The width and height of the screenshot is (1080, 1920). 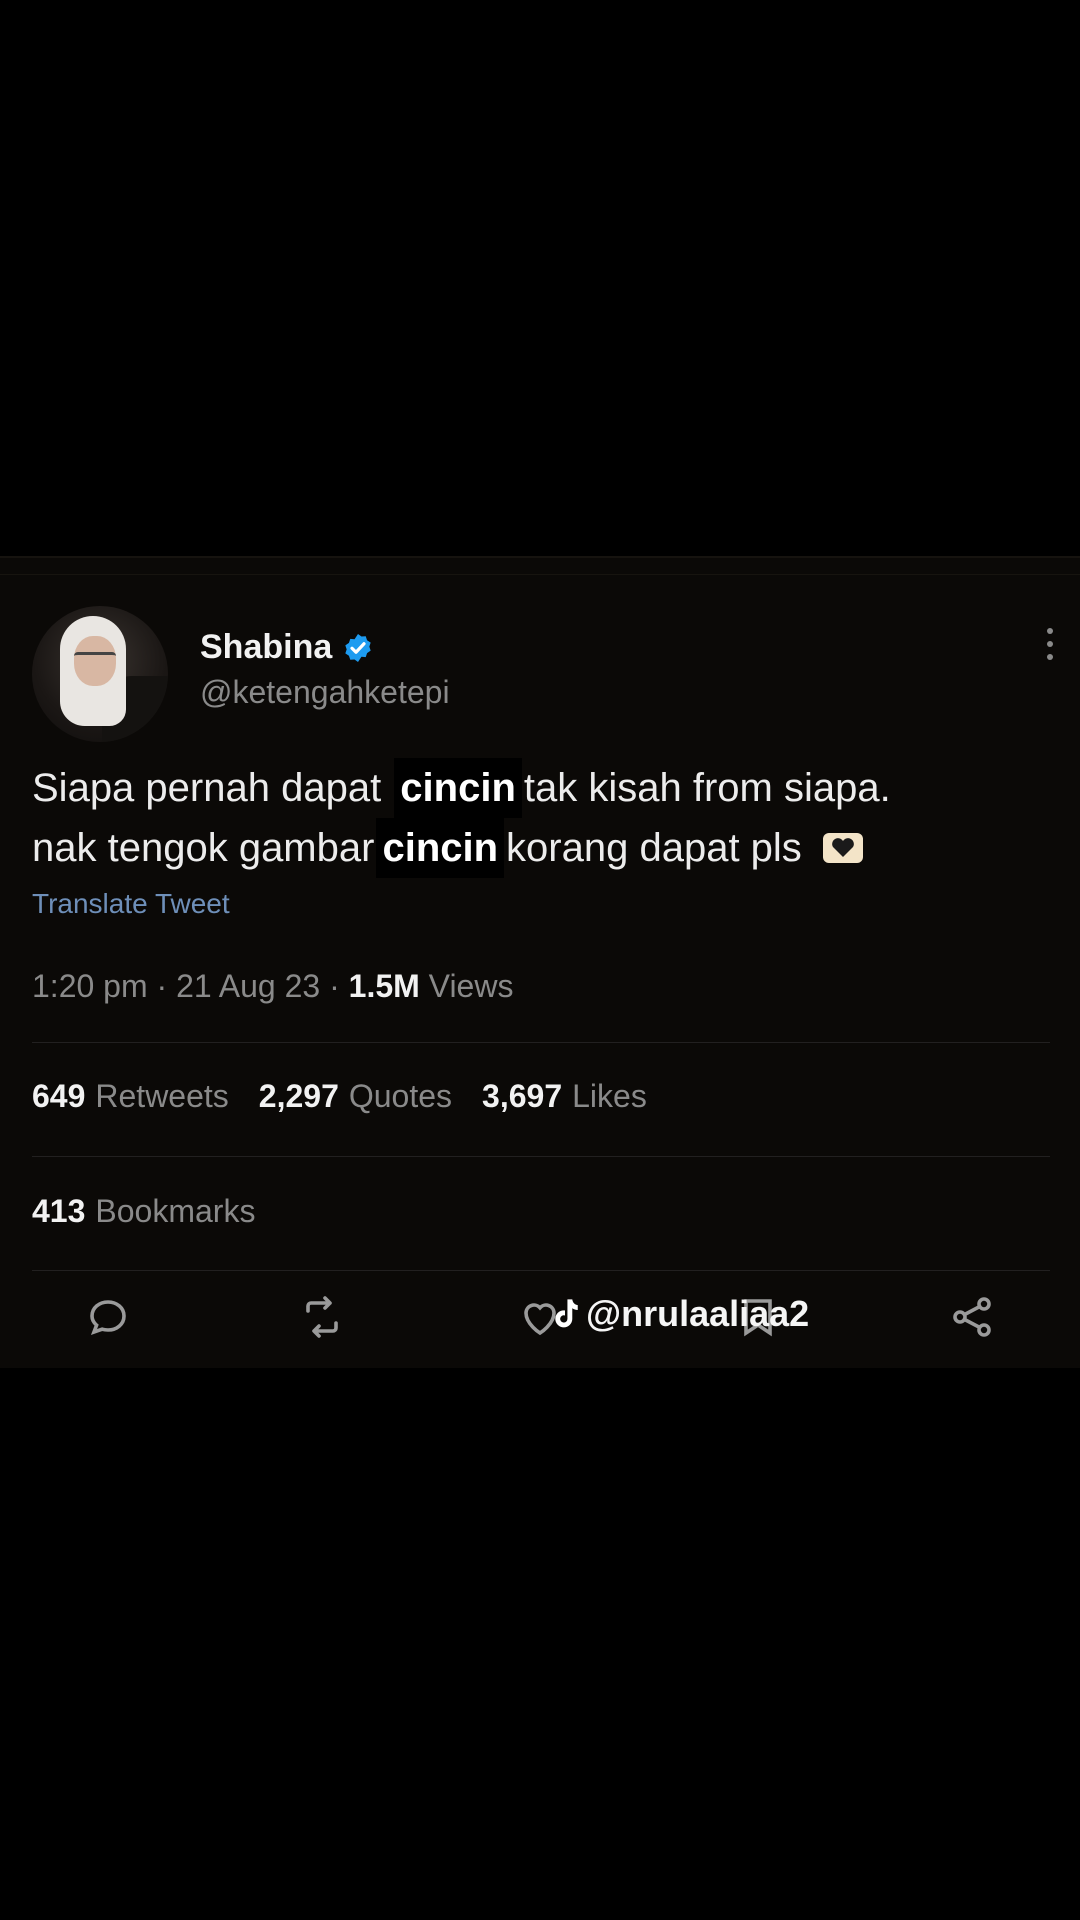 What do you see at coordinates (143, 1211) in the screenshot?
I see `bookmarks-stat: 413 Bookmarks` at bounding box center [143, 1211].